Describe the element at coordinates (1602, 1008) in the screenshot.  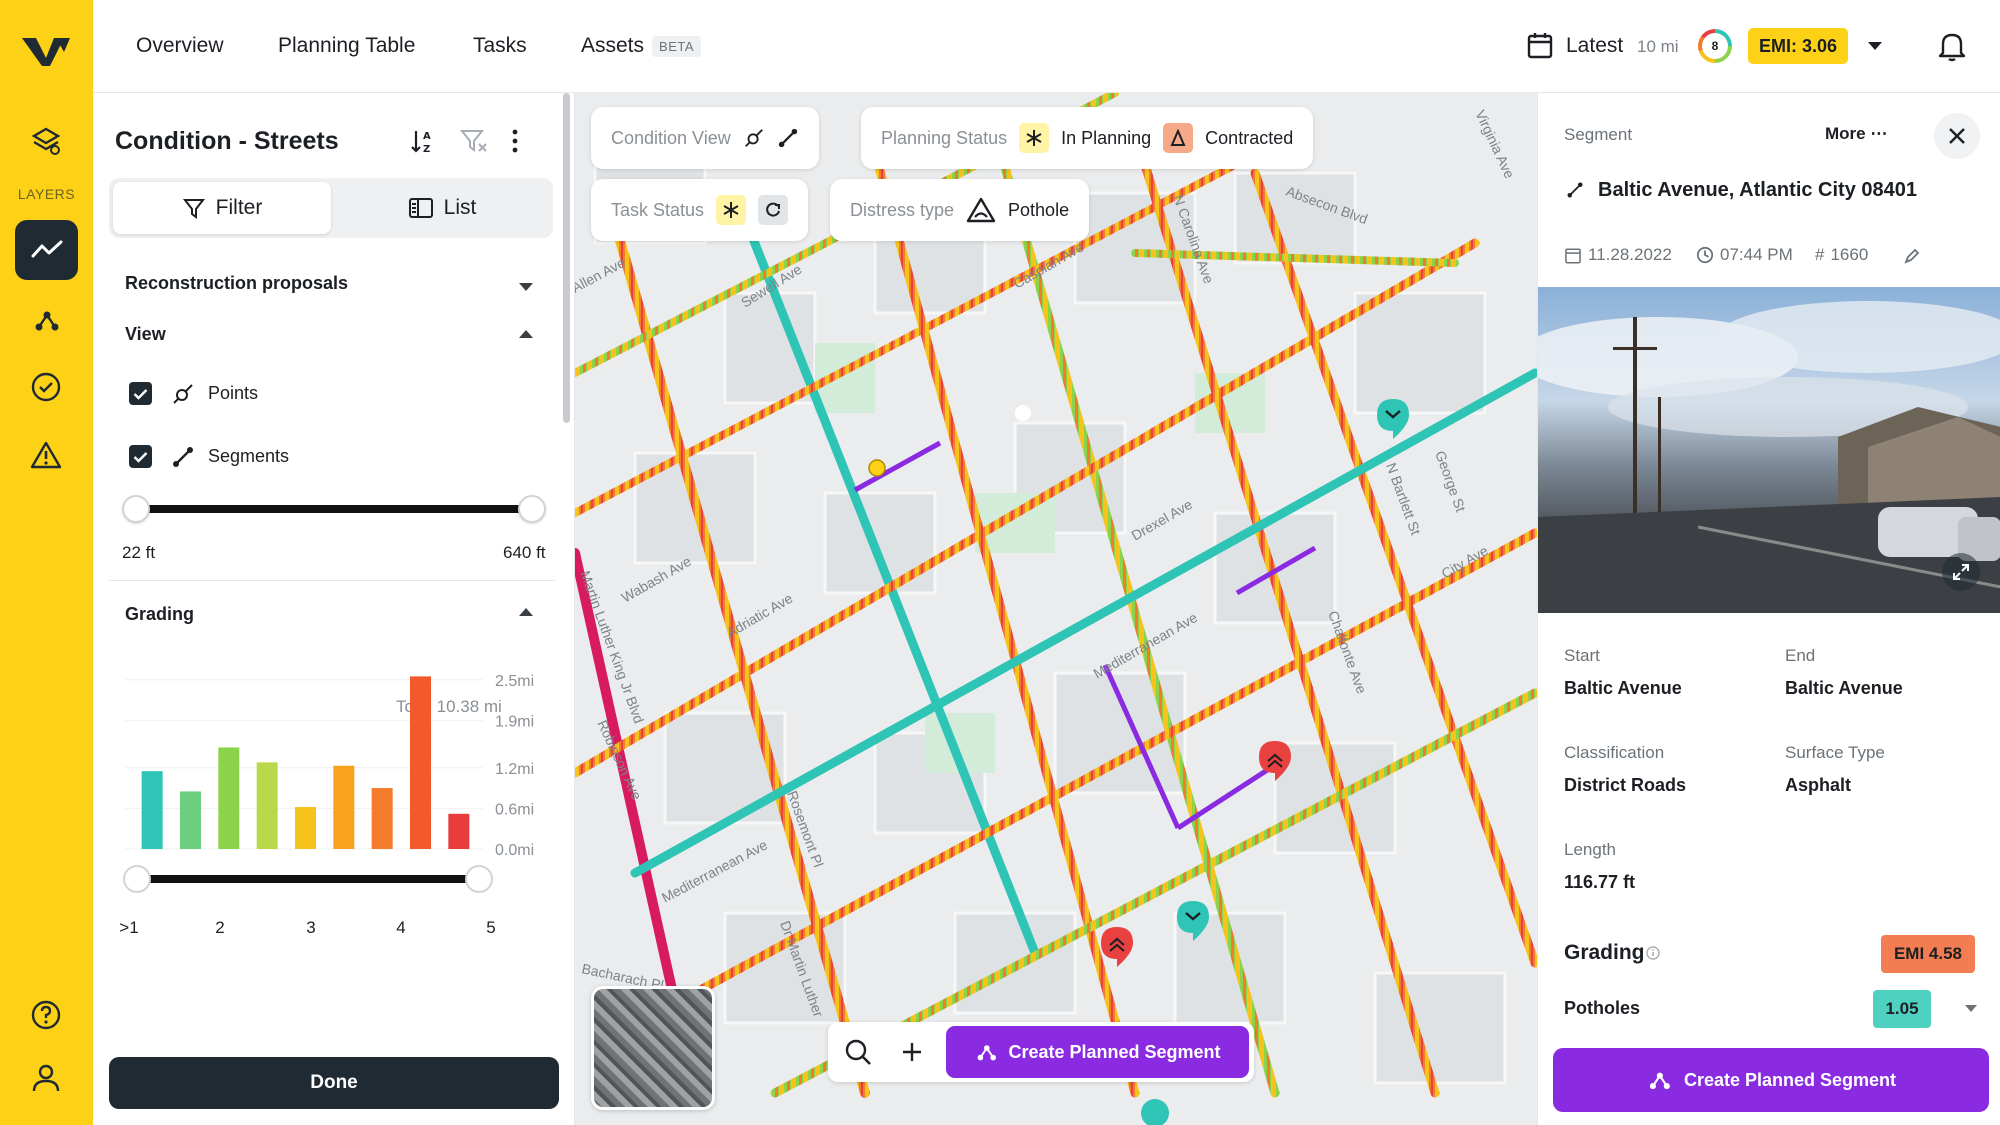
I see `potholes-label: Potholes` at that location.